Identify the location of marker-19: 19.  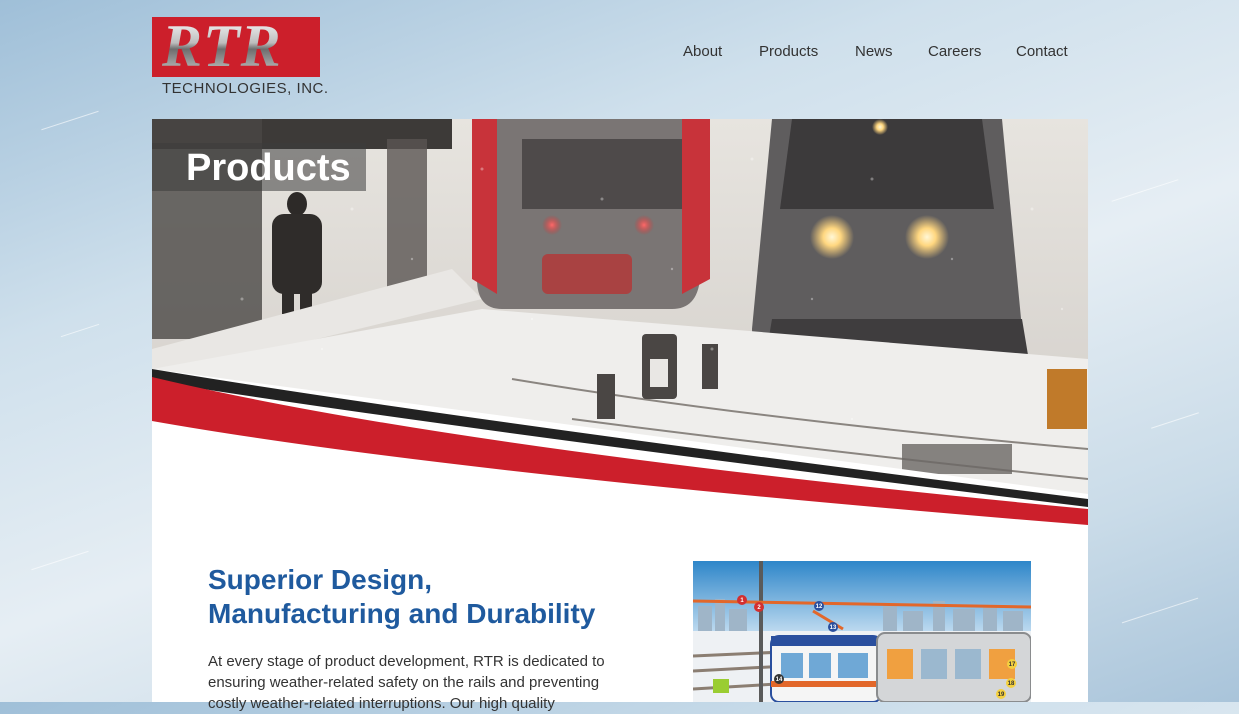
(1001, 695).